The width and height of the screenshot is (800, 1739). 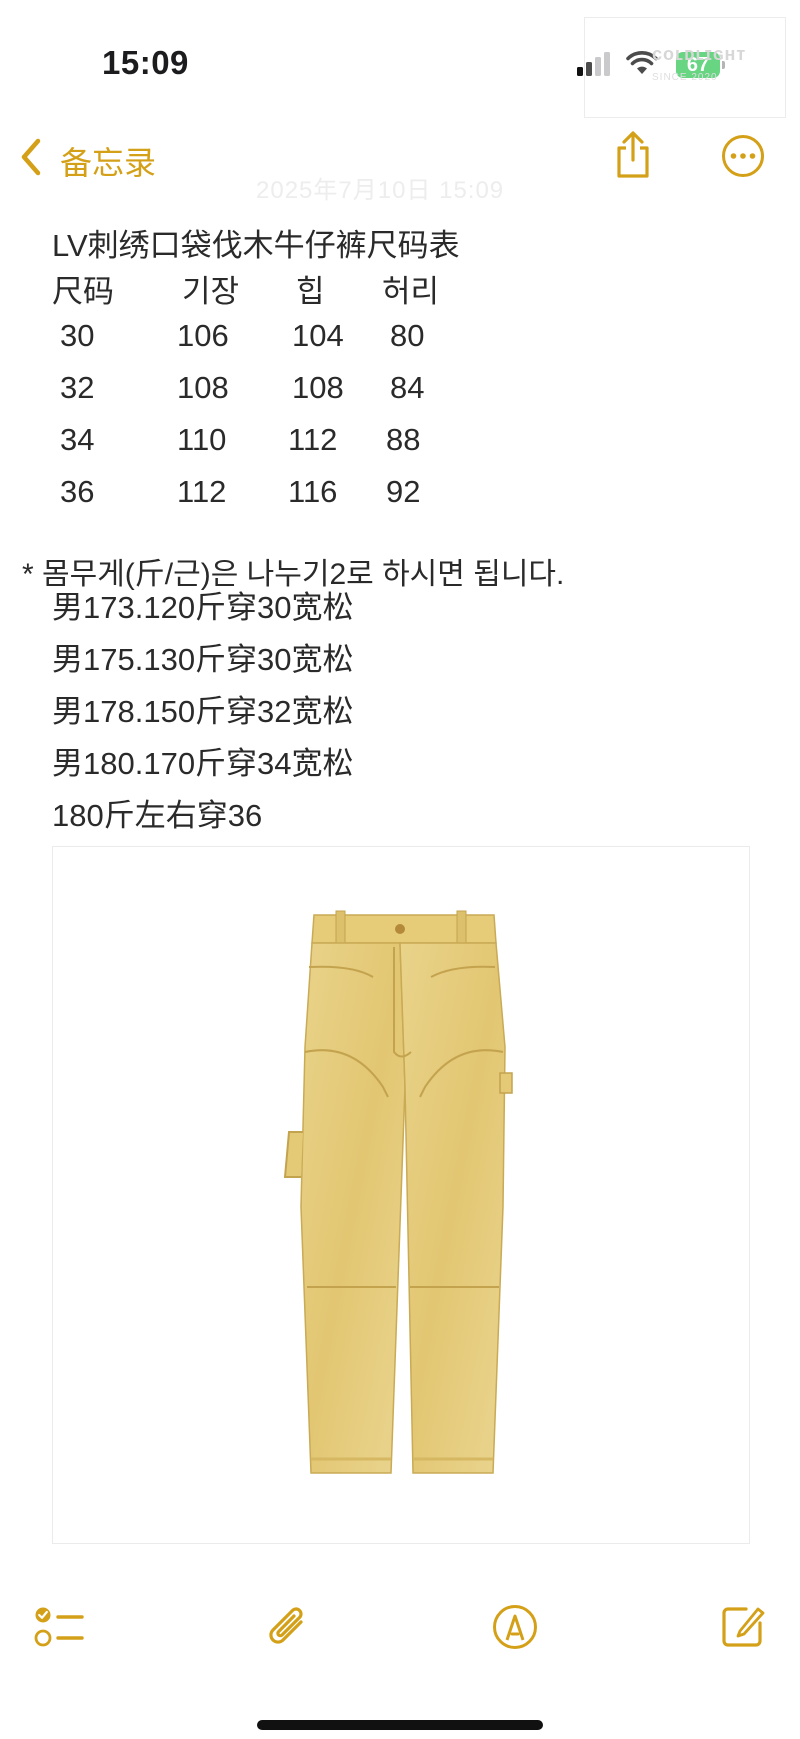 I want to click on table-cell: 30, so click(x=77, y=335).